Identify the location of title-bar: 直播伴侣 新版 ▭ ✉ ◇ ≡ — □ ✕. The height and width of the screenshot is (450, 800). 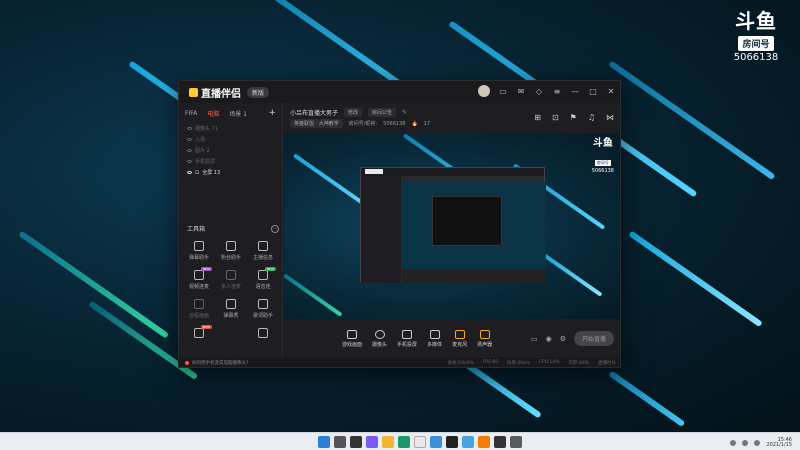
(399, 92).